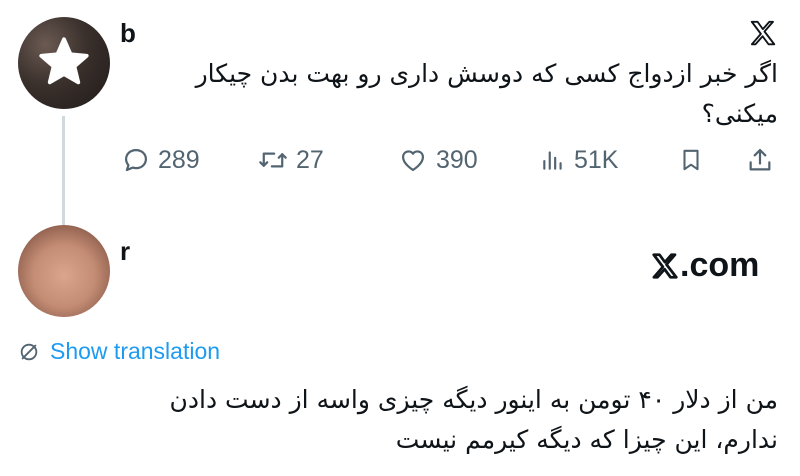  Describe the element at coordinates (135, 351) in the screenshot. I see `show-translation-label: Show translation` at that location.